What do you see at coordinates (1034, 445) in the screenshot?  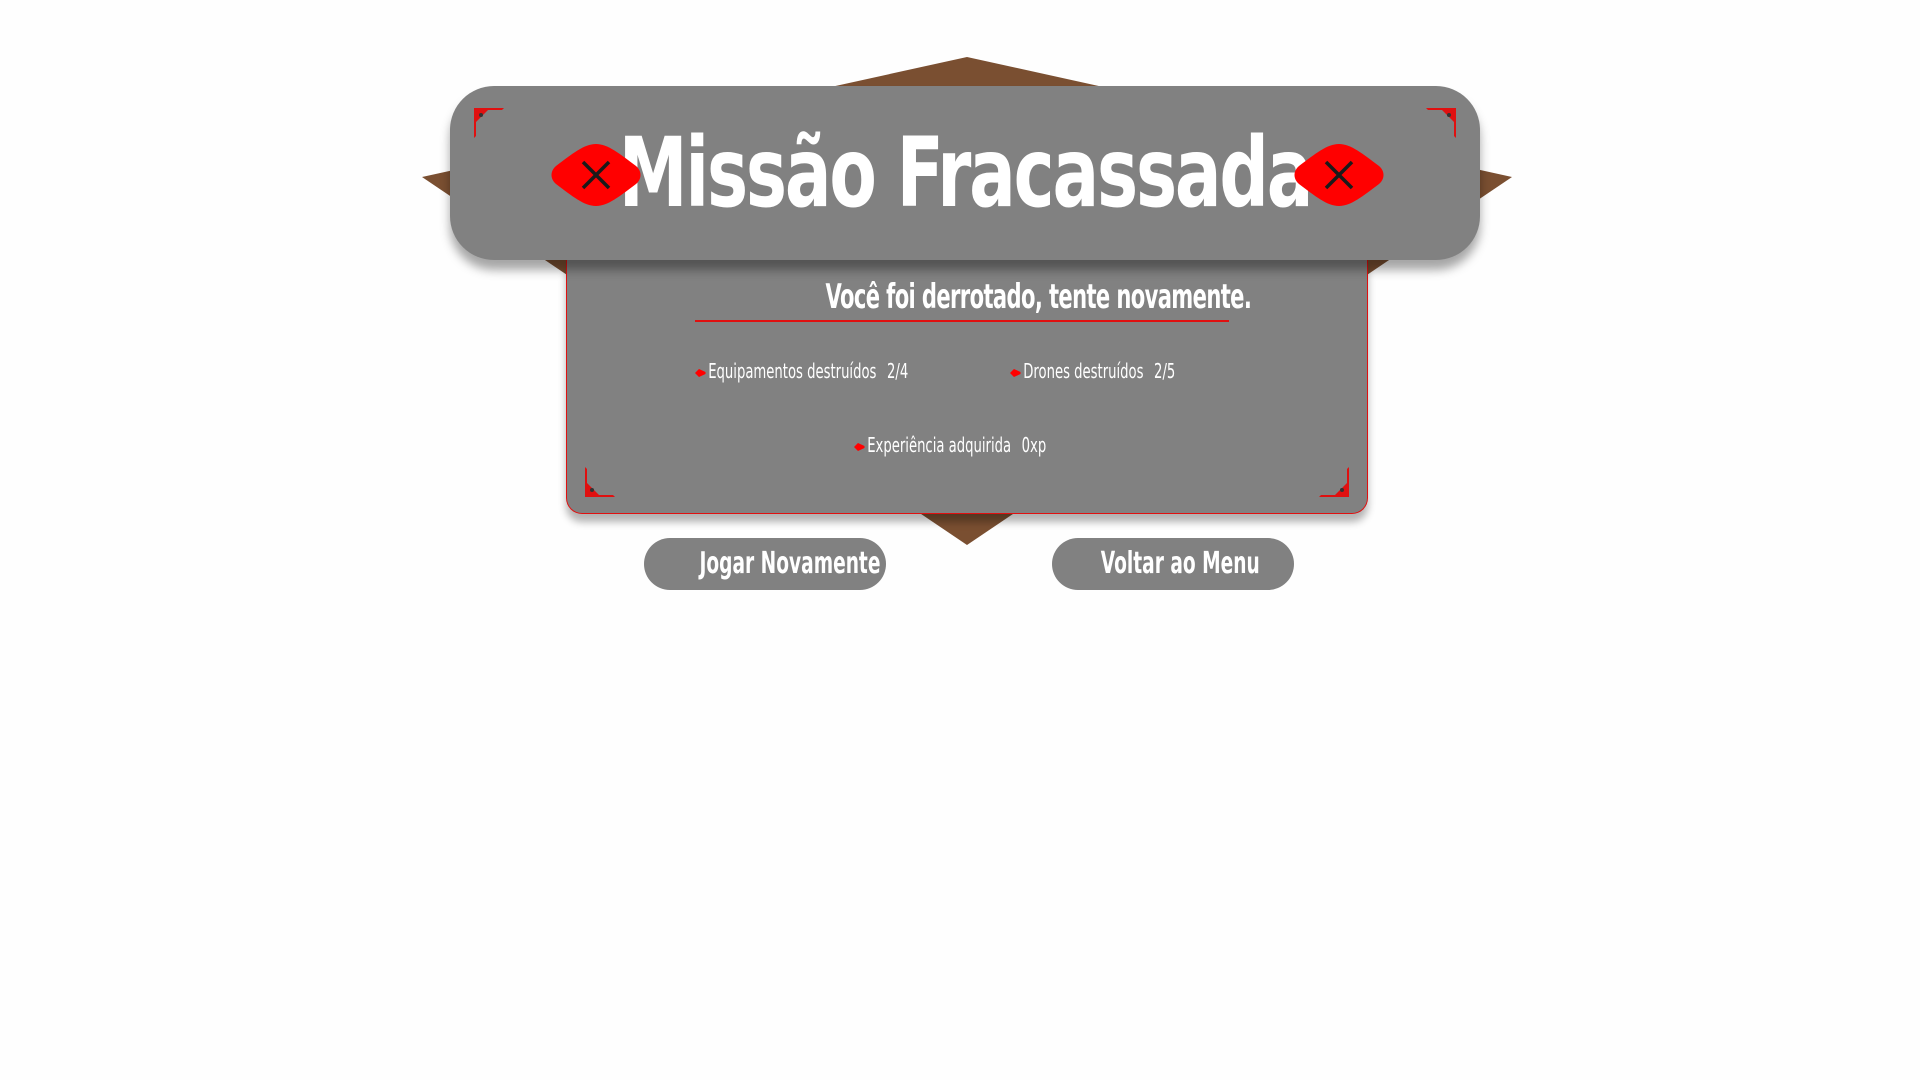 I see `stat-value: 0xp` at bounding box center [1034, 445].